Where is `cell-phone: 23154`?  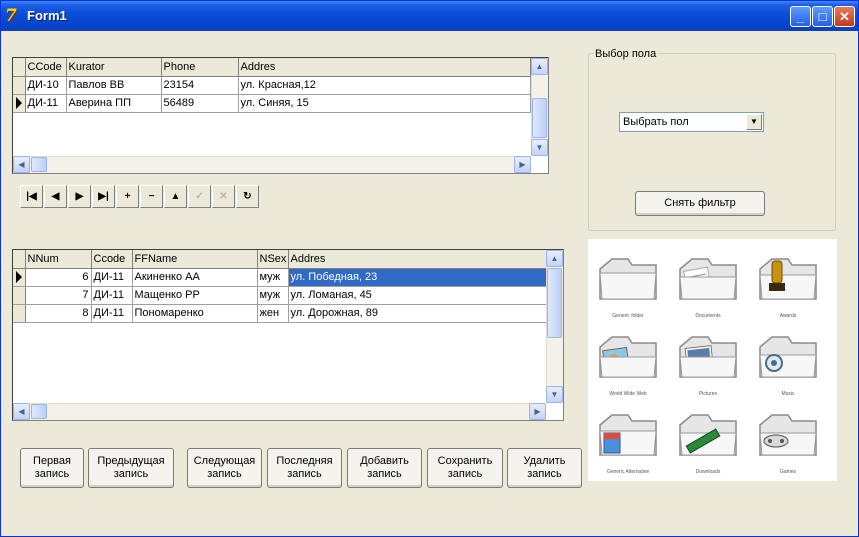 cell-phone: 23154 is located at coordinates (200, 85).